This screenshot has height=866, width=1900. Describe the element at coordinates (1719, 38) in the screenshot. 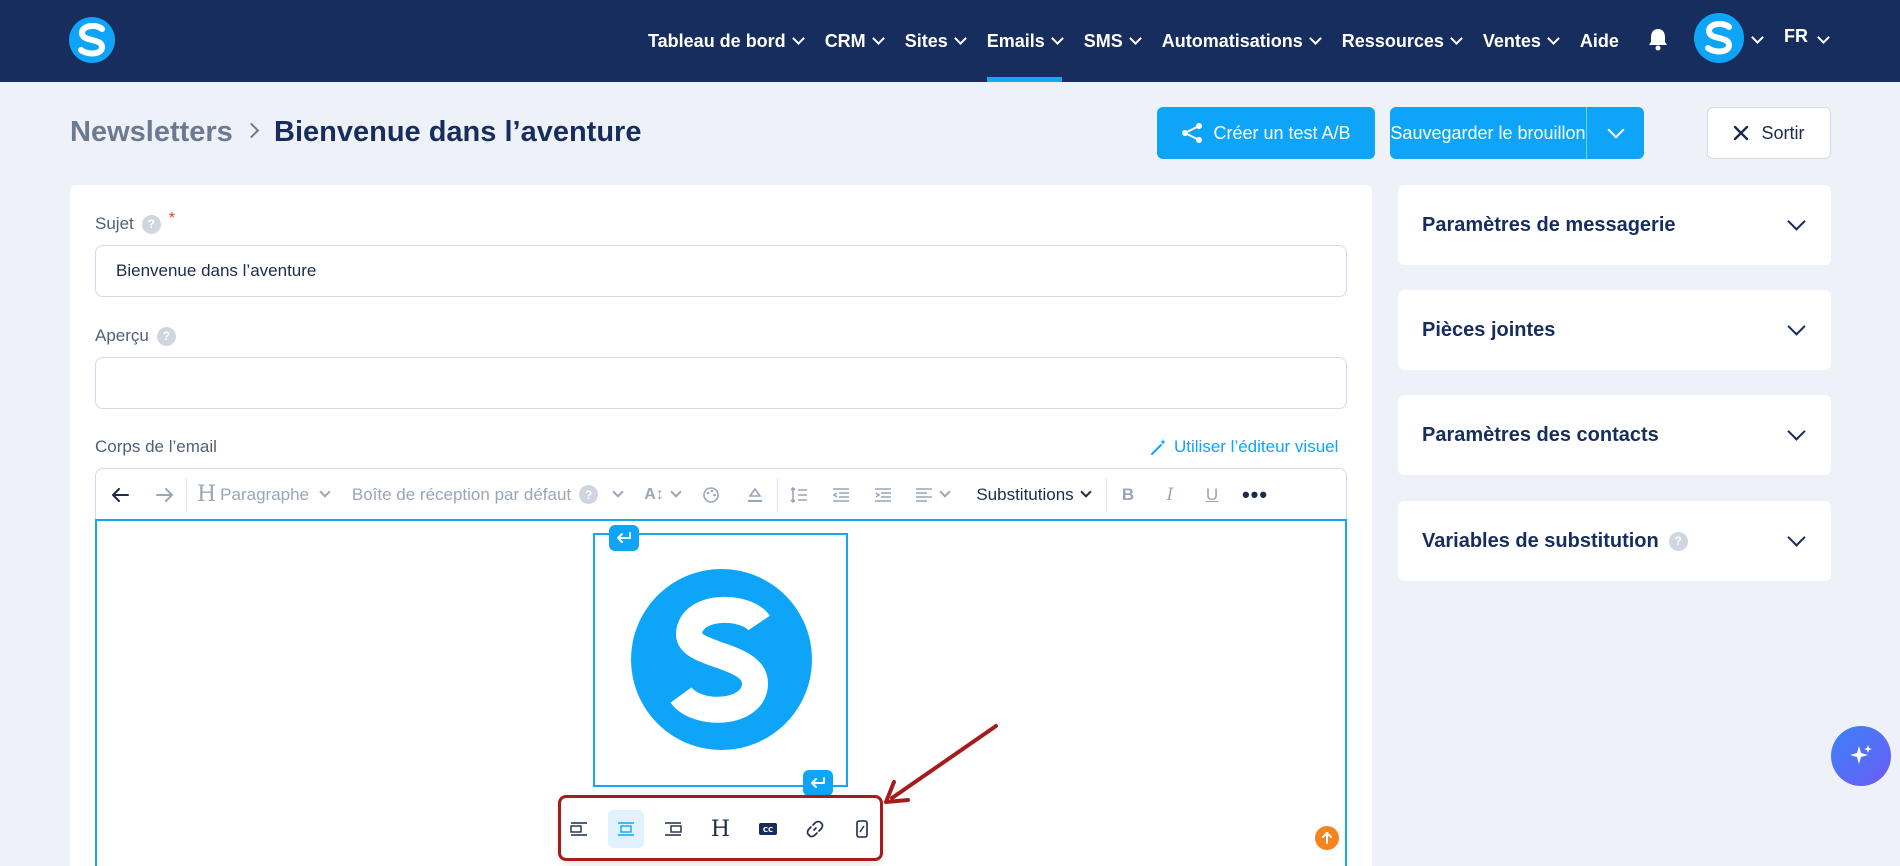

I see `avatar` at that location.